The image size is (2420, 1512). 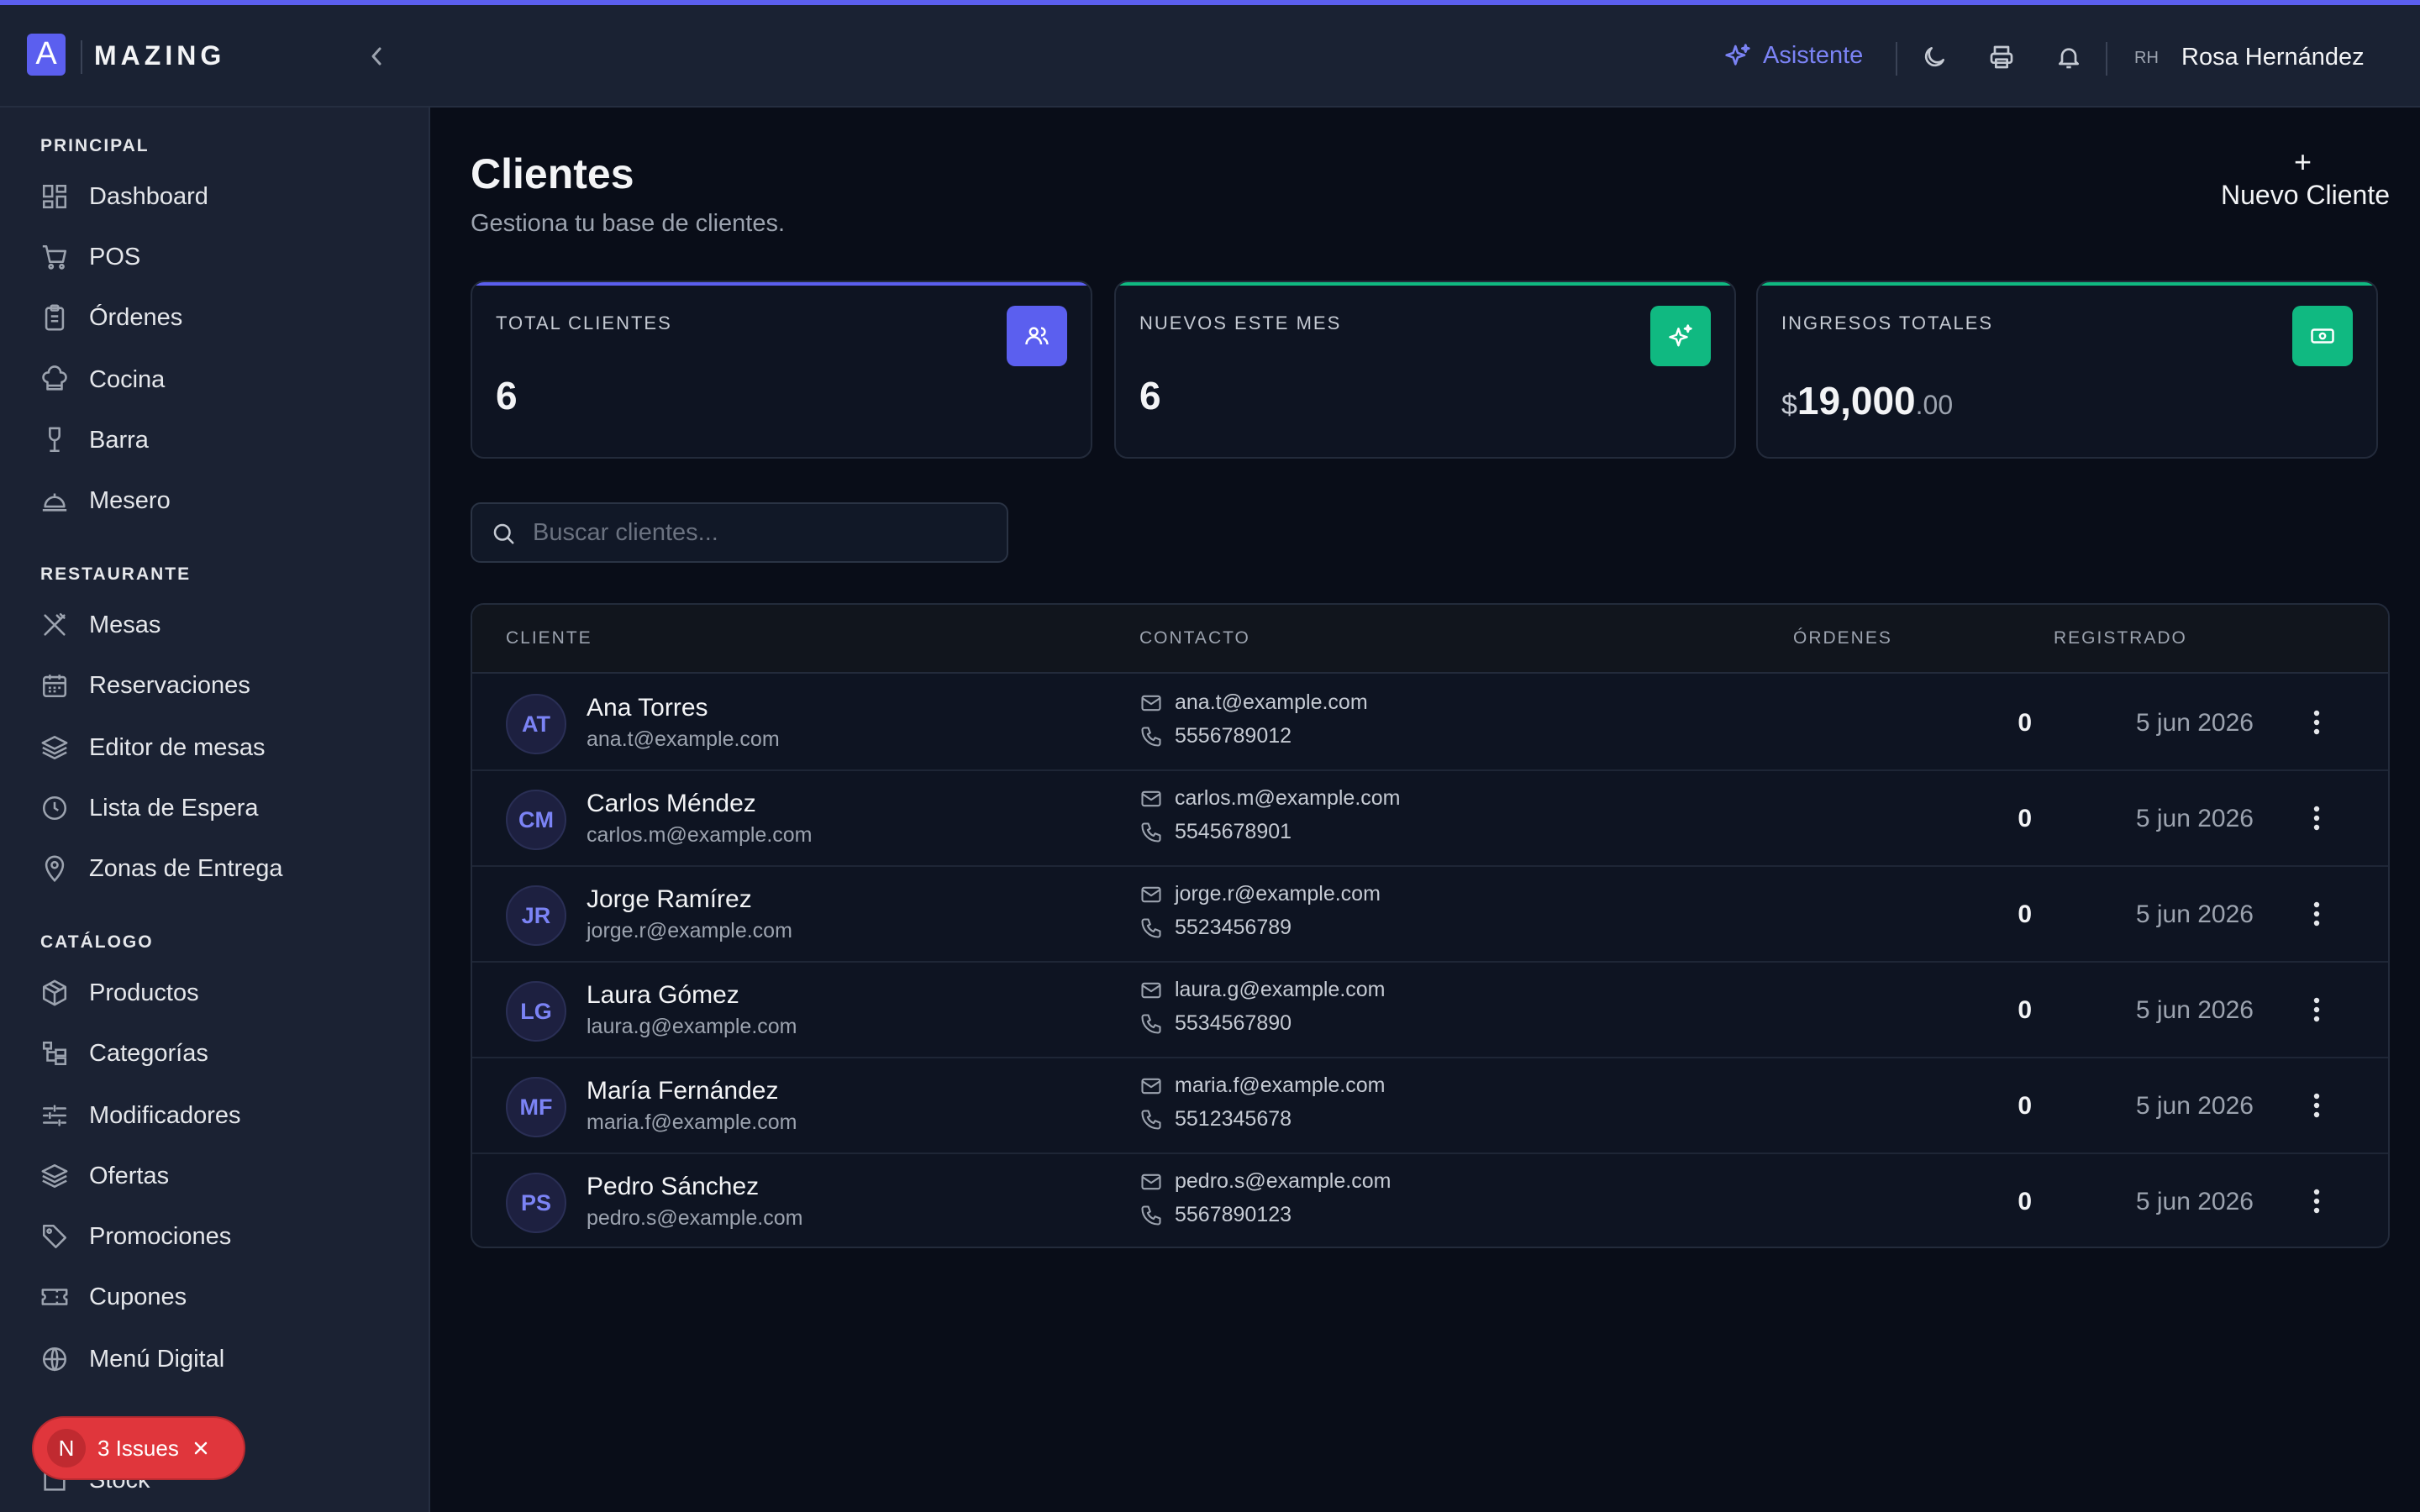 What do you see at coordinates (186, 868) in the screenshot?
I see `sidebar-item-label: Zonas de Entrega` at bounding box center [186, 868].